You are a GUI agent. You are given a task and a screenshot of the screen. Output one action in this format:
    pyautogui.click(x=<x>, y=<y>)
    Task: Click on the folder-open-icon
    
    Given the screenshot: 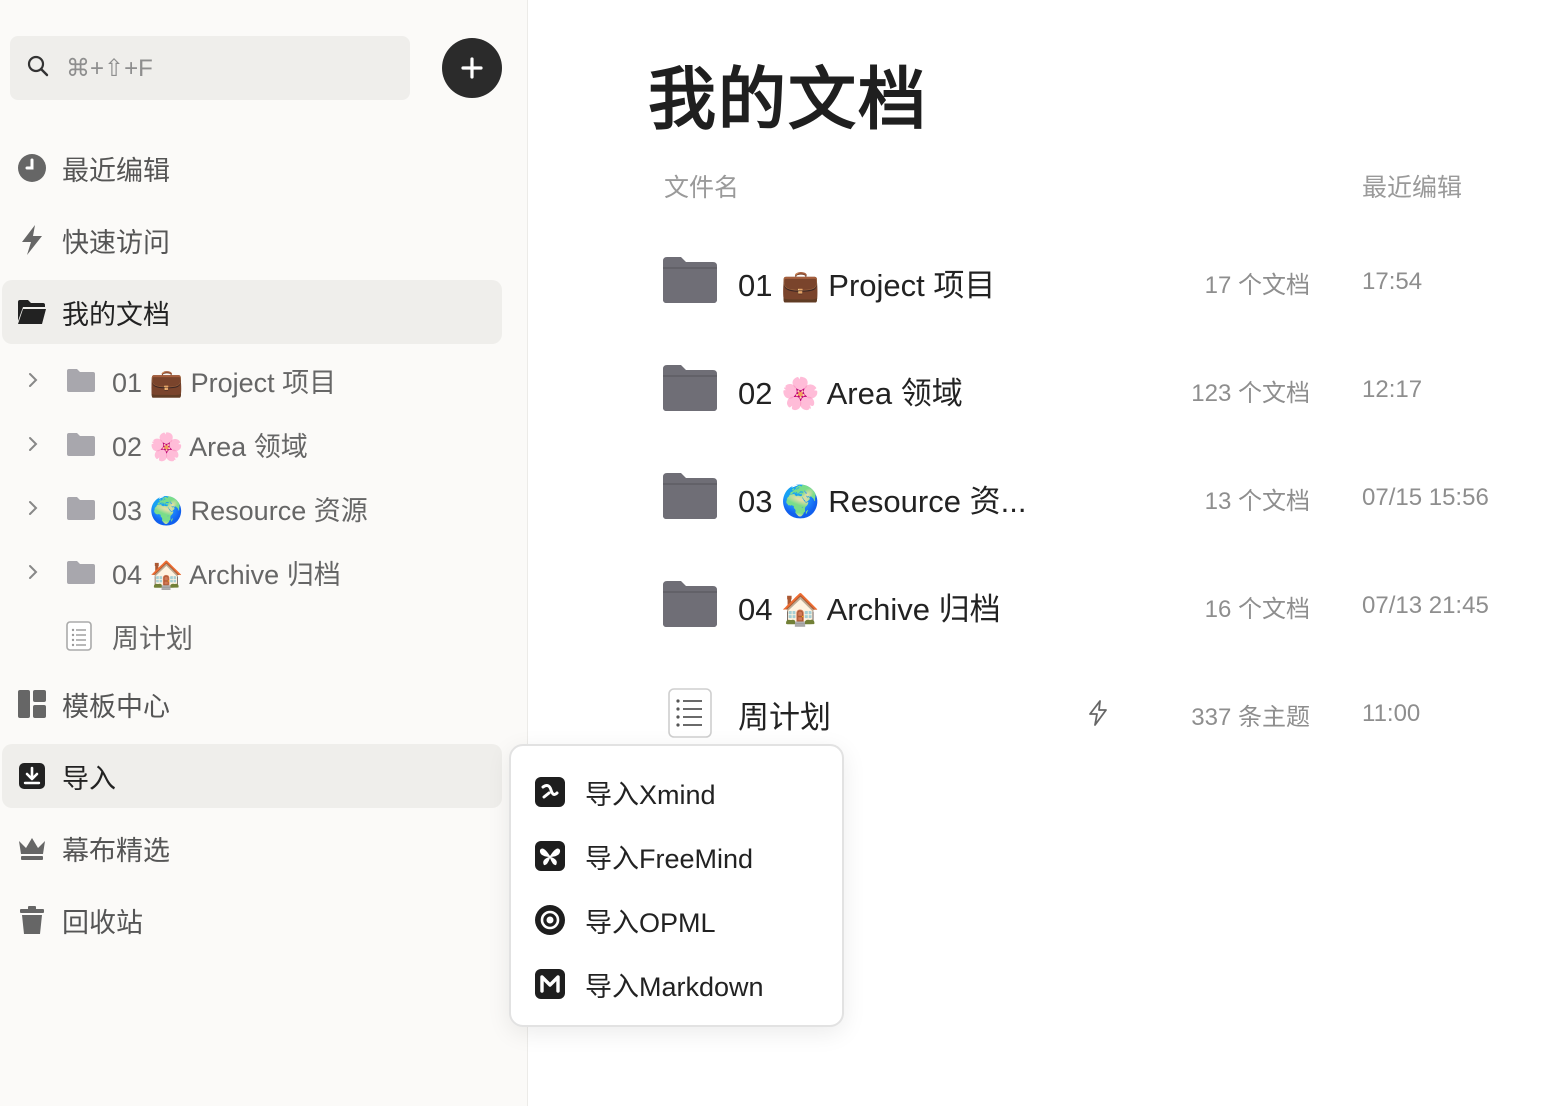 What is the action you would take?
    pyautogui.click(x=32, y=312)
    